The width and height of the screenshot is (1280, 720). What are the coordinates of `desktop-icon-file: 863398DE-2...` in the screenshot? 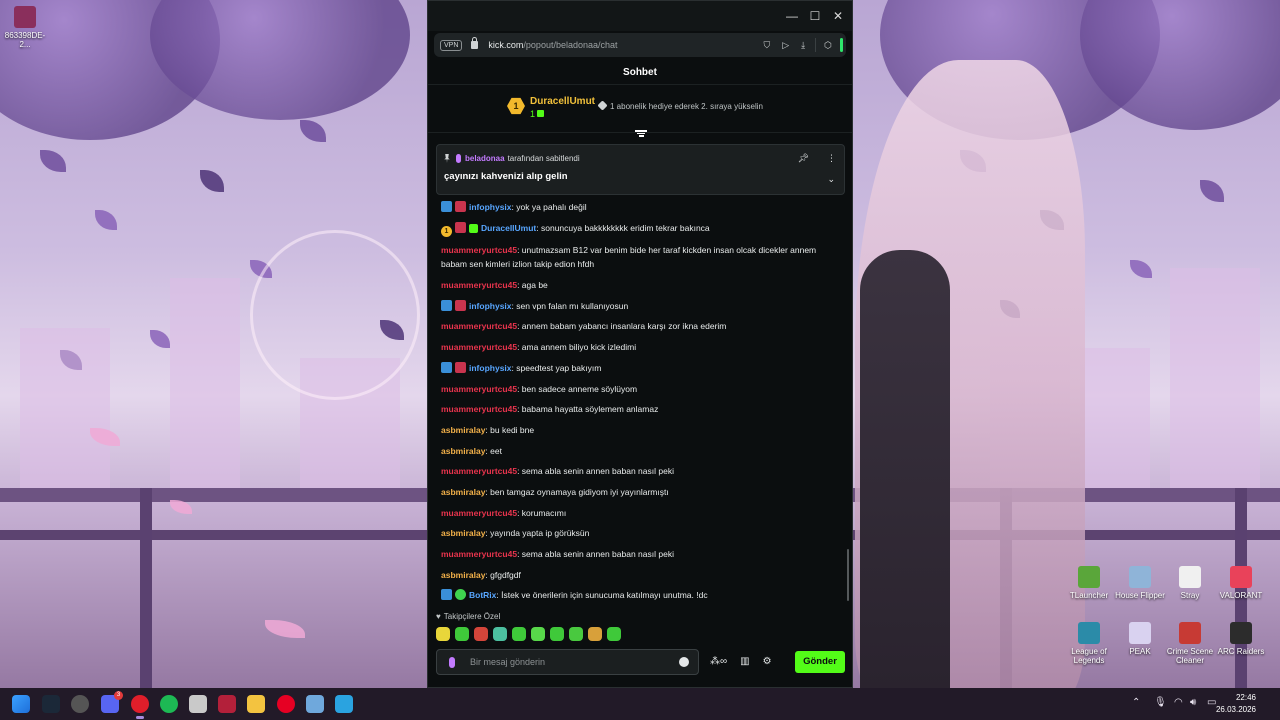 It's located at (25, 27).